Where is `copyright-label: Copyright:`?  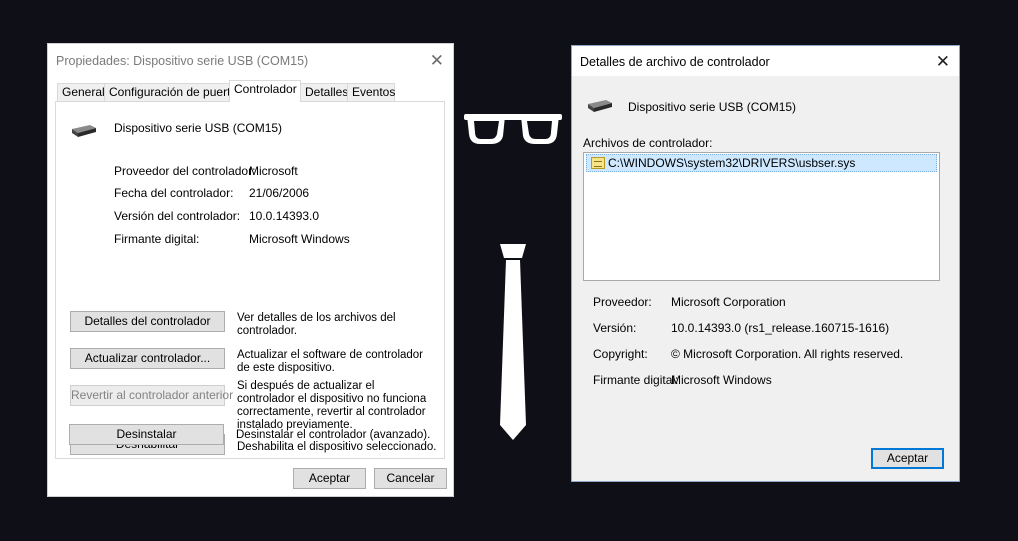 copyright-label: Copyright: is located at coordinates (620, 354).